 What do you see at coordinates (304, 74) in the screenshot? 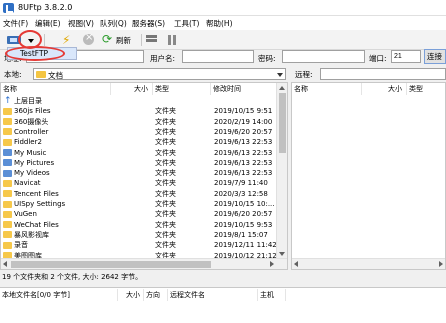
I see `remote-label: 远程:` at bounding box center [304, 74].